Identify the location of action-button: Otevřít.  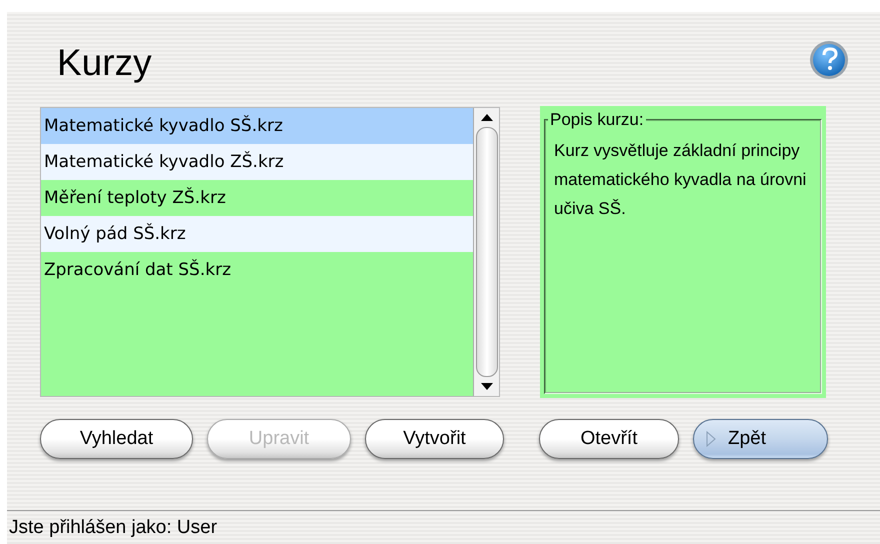
(609, 439).